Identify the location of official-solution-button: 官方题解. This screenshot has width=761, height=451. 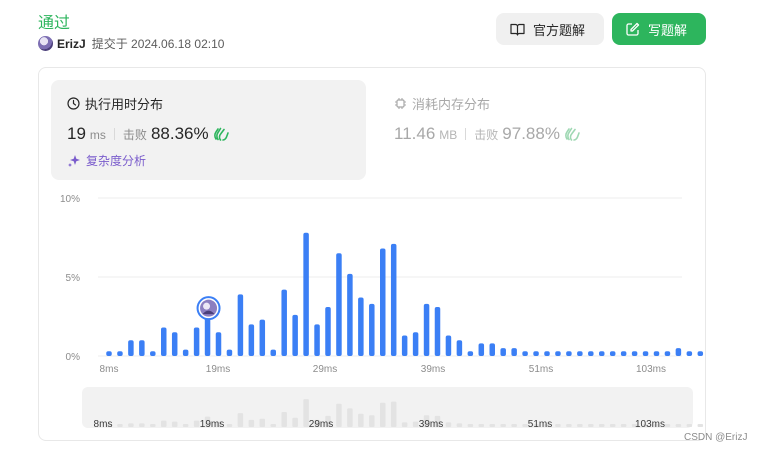
(550, 29).